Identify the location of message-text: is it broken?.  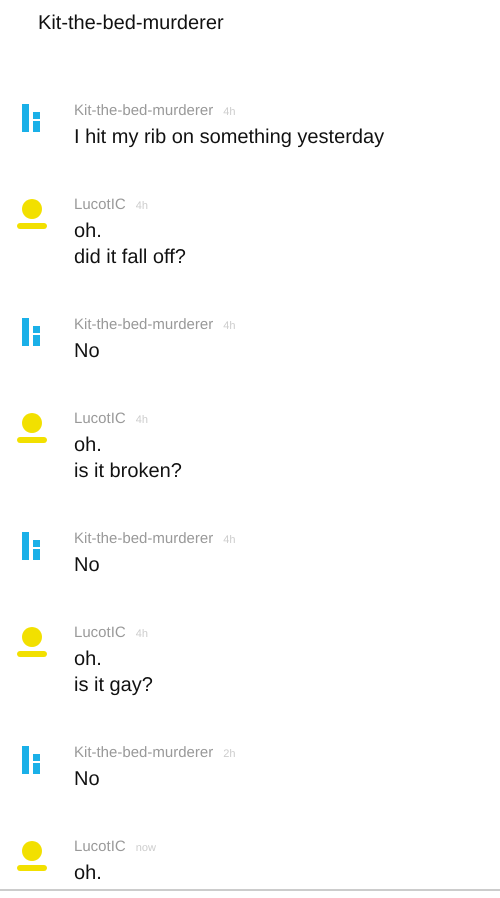
(128, 471).